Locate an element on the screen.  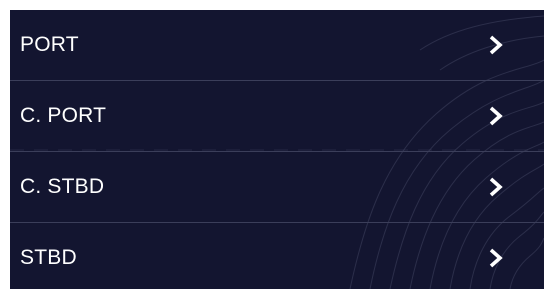
menu-item-label: C. PORT is located at coordinates (63, 115).